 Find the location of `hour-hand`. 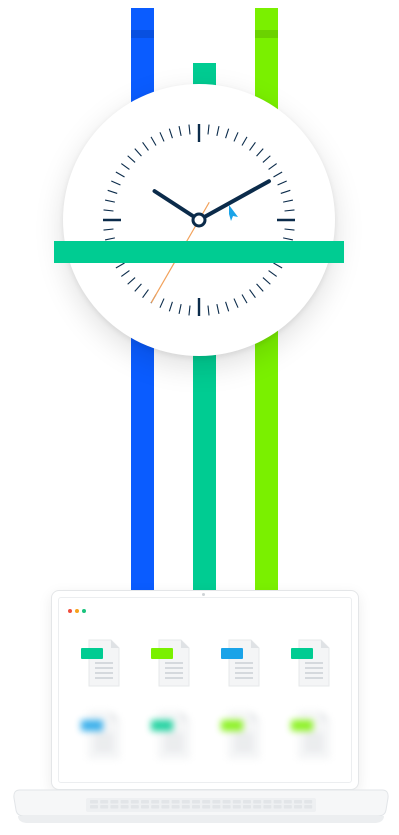

hour-hand is located at coordinates (176, 205).